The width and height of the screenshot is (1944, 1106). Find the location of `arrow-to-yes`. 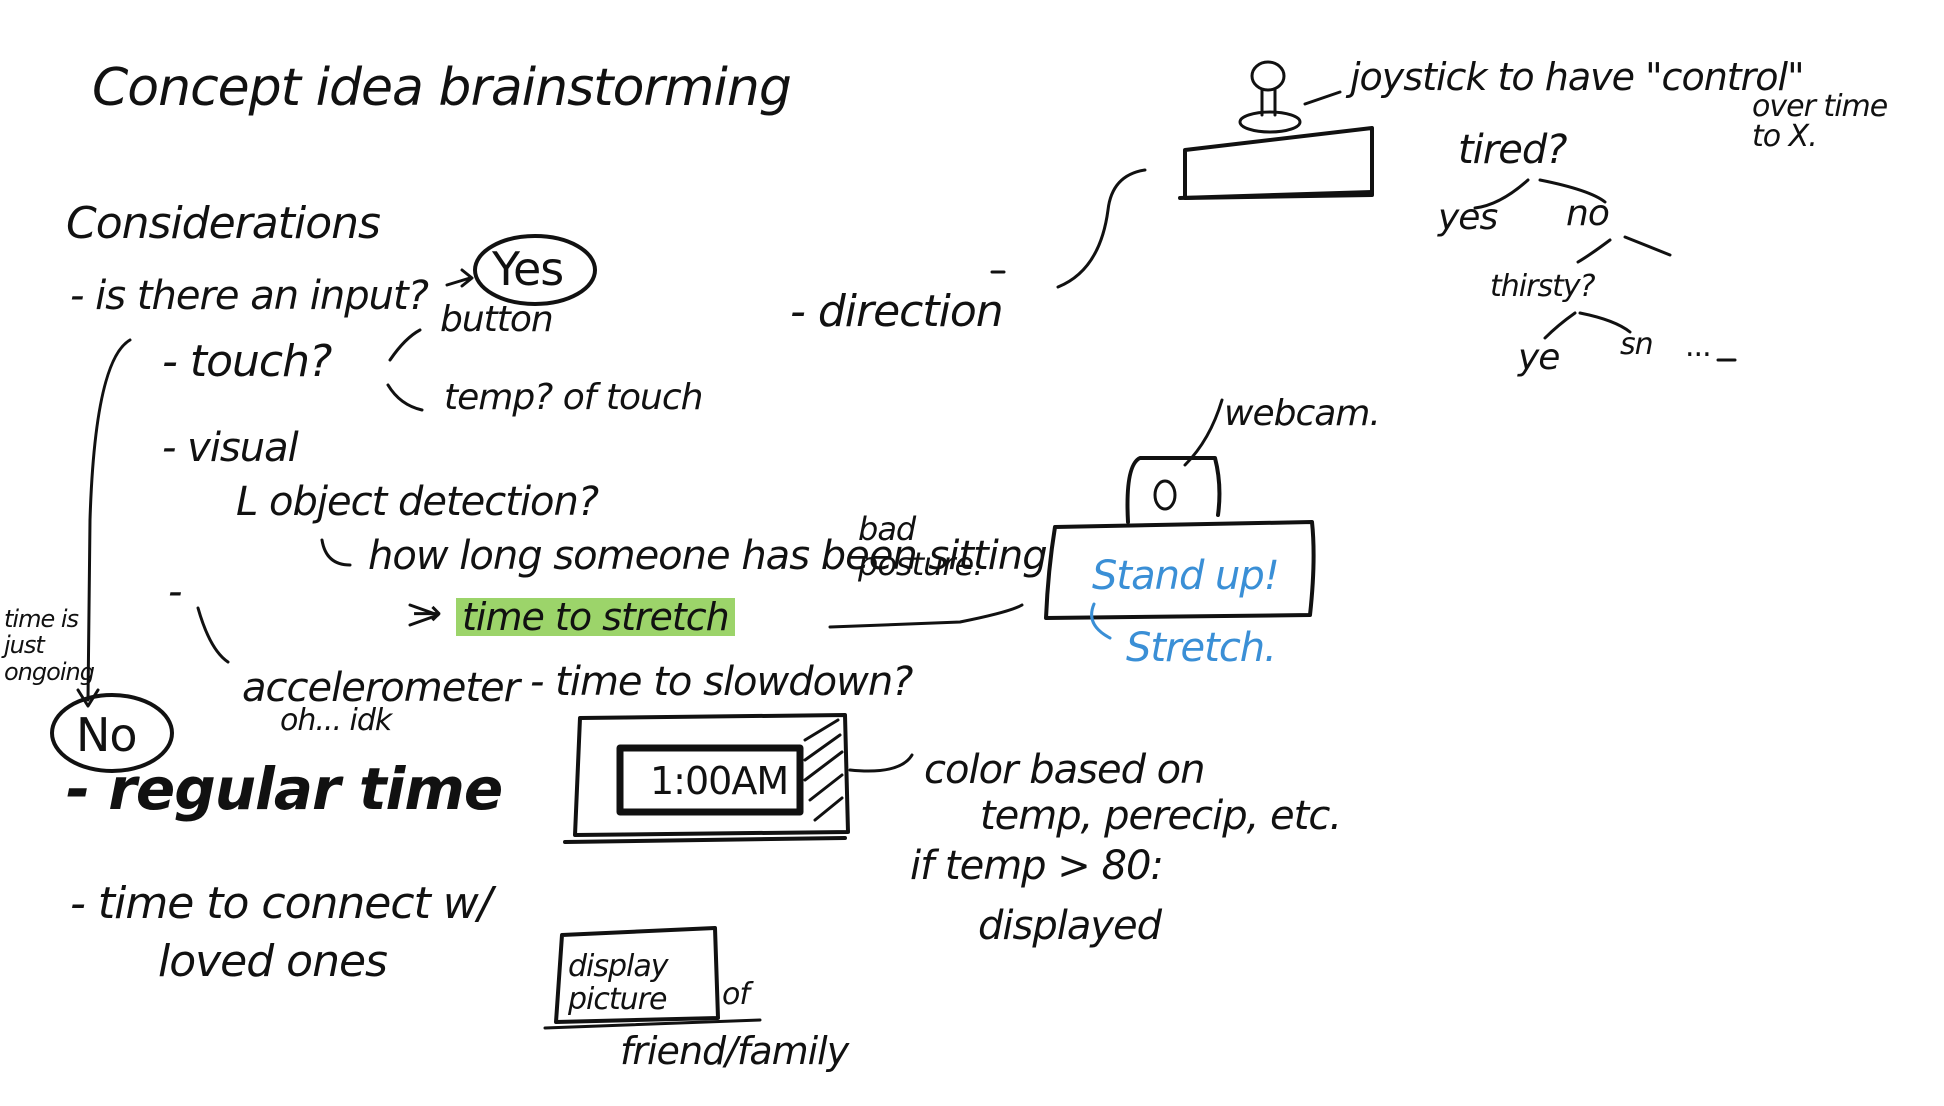

arrow-to-yes is located at coordinates (459, 278).